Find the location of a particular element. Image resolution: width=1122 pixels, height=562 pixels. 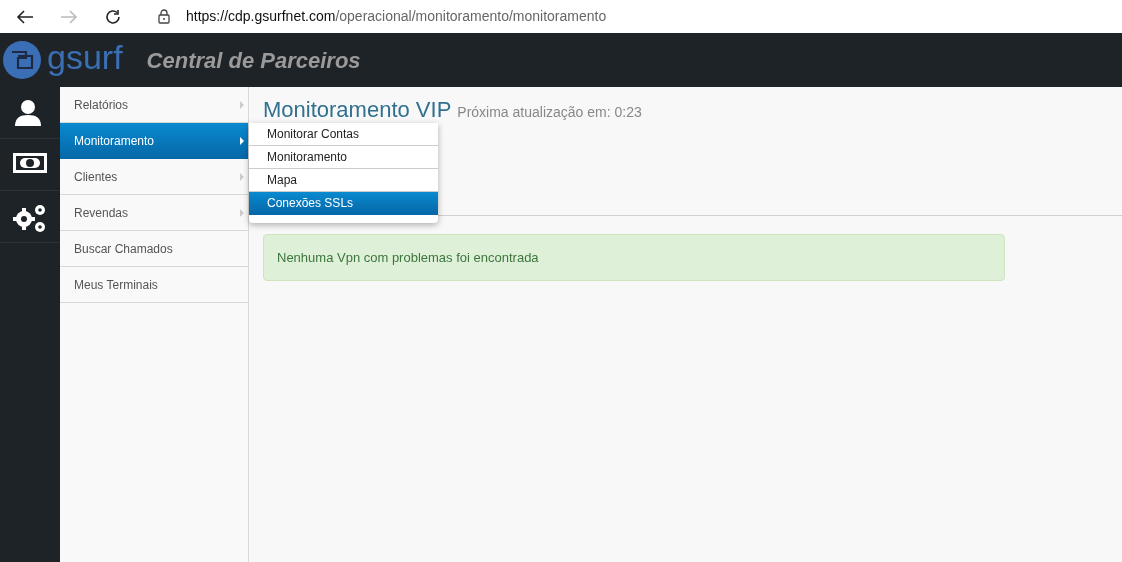

logo-icon is located at coordinates (22, 60).